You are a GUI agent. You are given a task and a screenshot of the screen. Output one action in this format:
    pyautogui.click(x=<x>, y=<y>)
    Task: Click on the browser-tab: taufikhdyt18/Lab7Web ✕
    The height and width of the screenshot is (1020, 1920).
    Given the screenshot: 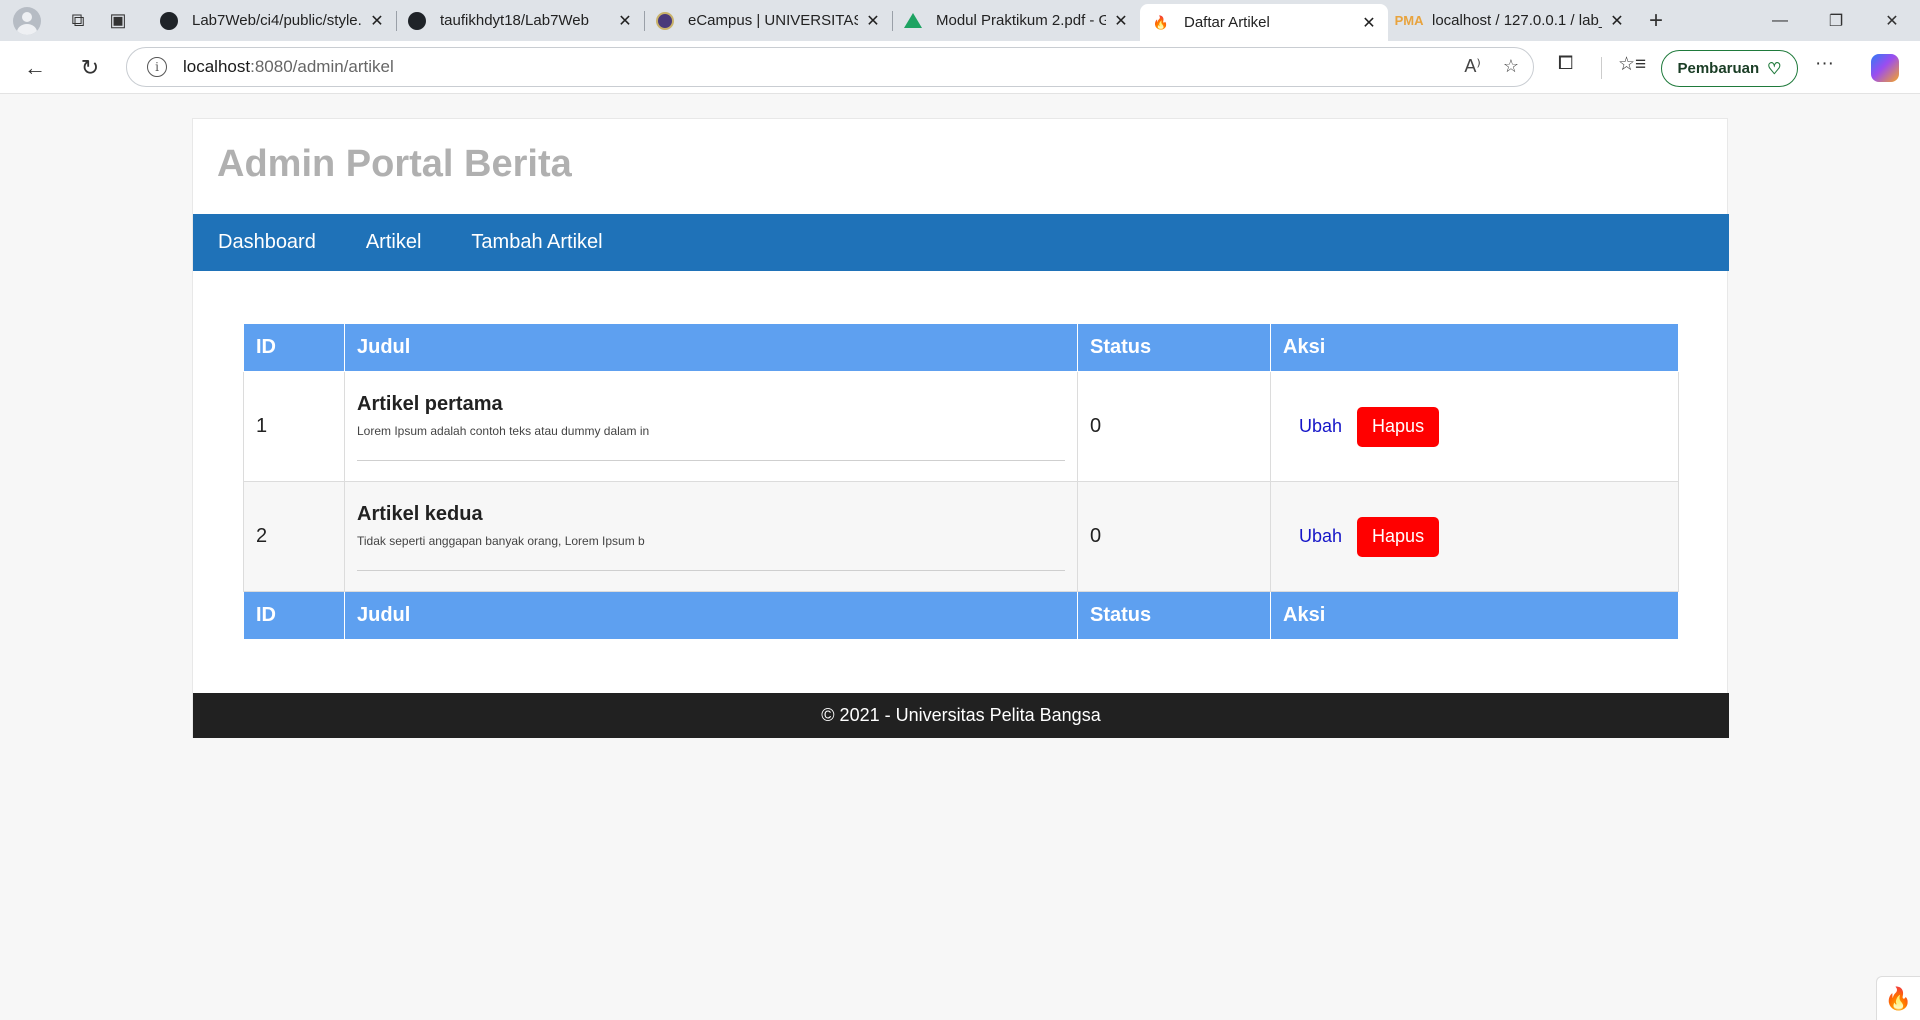 What is the action you would take?
    pyautogui.click(x=520, y=20)
    